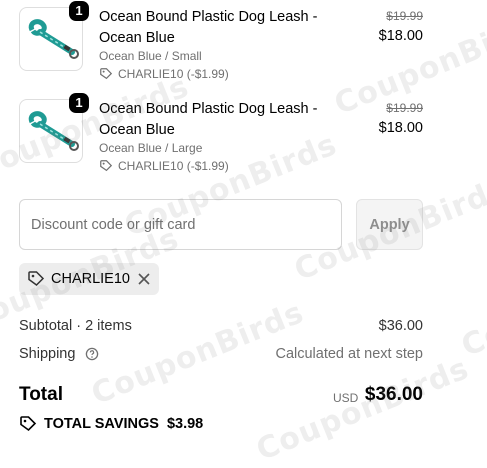  What do you see at coordinates (75, 326) in the screenshot?
I see `subtotal-label: Subtotal · 2 items` at bounding box center [75, 326].